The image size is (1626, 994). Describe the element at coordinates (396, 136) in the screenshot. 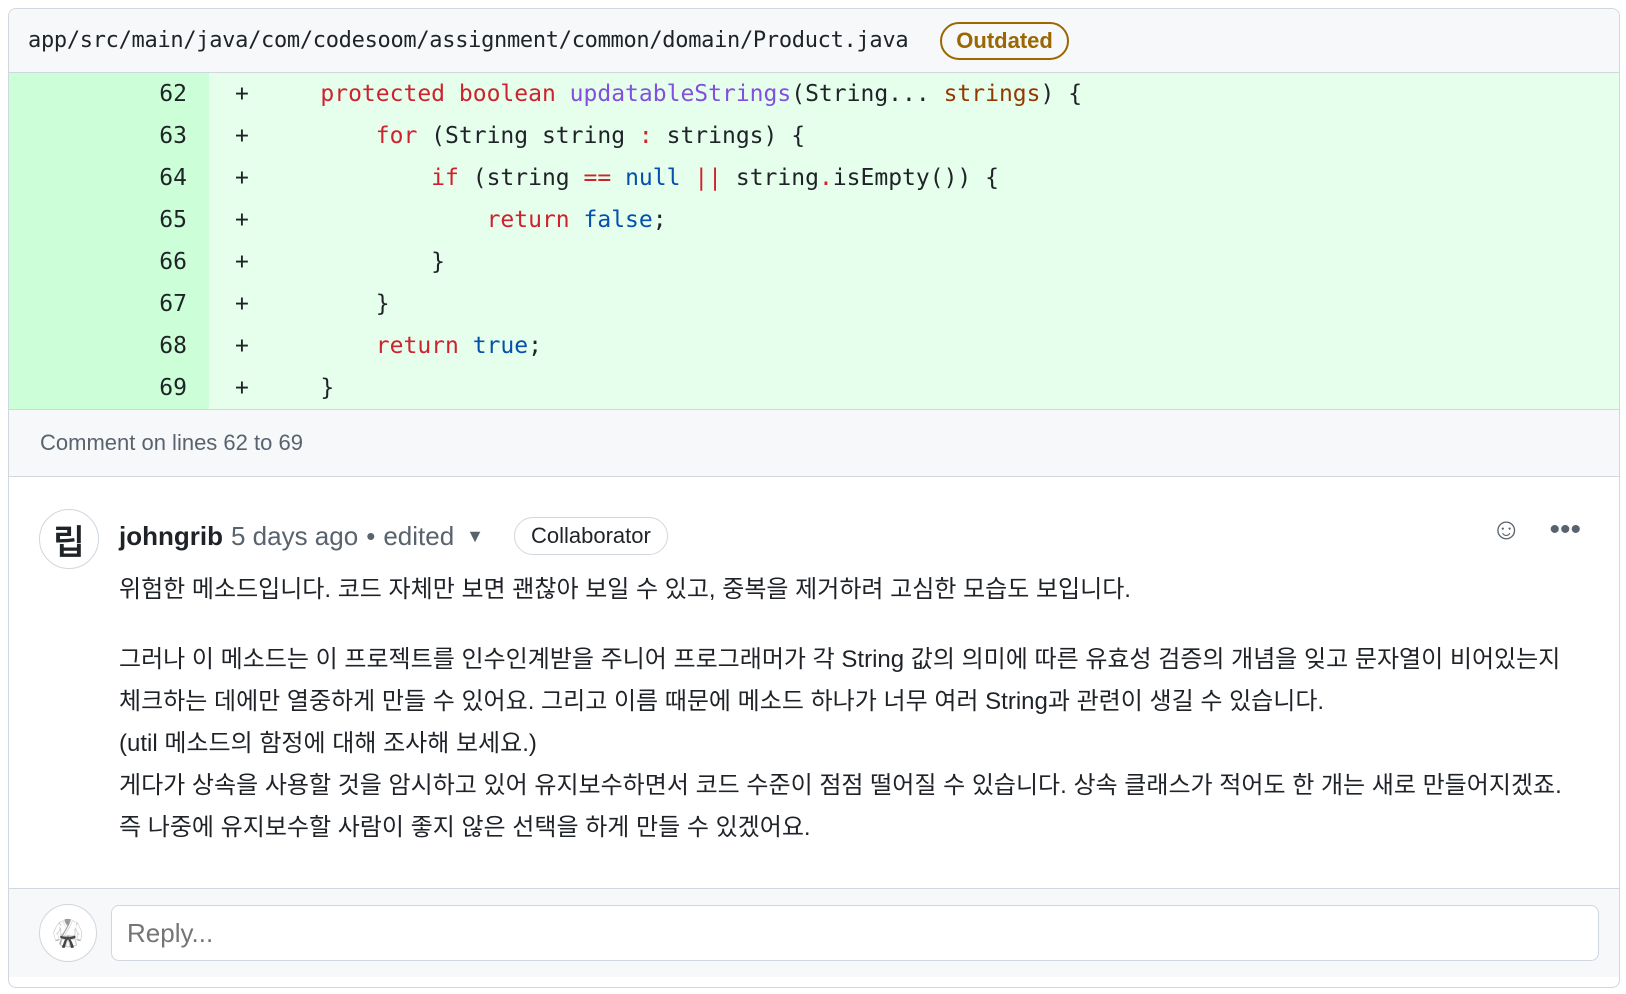

I see `code-token: for` at that location.